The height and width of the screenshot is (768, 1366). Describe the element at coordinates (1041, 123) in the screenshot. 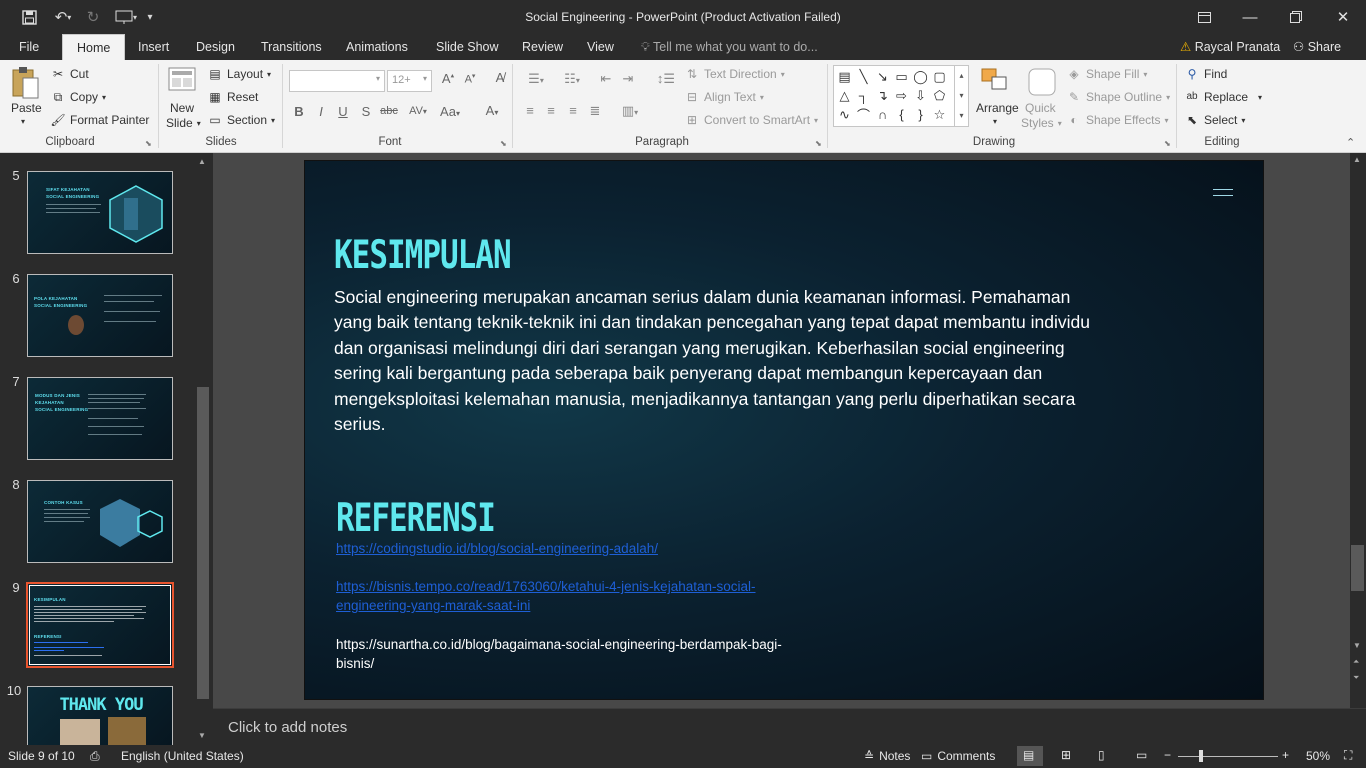

I see `quick-styles-dropdown: Styles ▾` at that location.